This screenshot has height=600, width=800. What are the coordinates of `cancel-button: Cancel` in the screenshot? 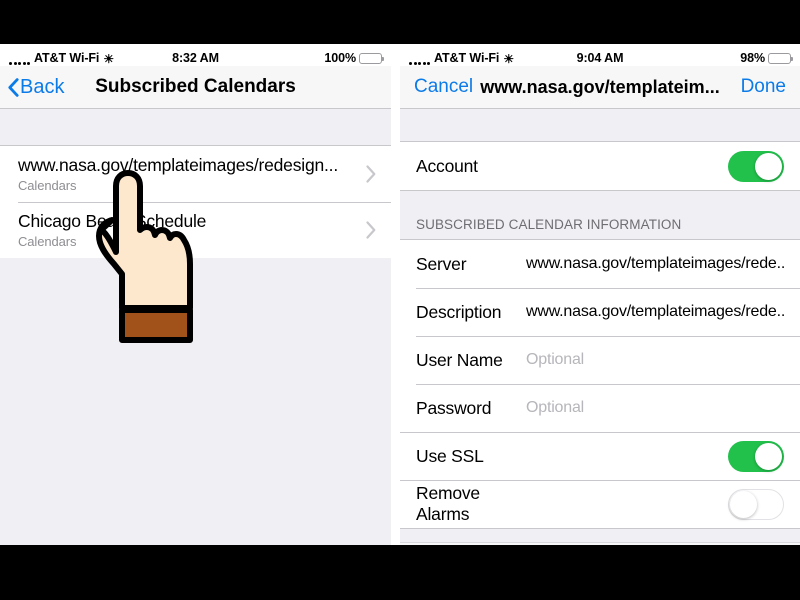 It's located at (436, 87).